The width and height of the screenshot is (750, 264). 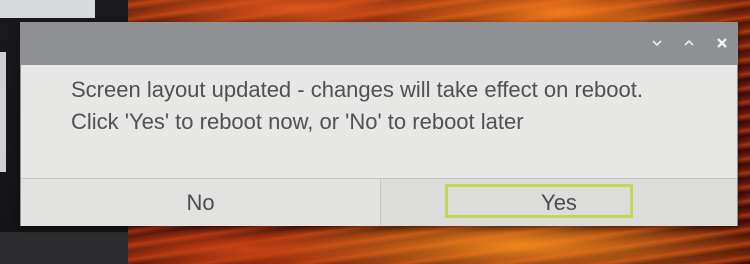 I want to click on minimize-button, so click(x=657, y=44).